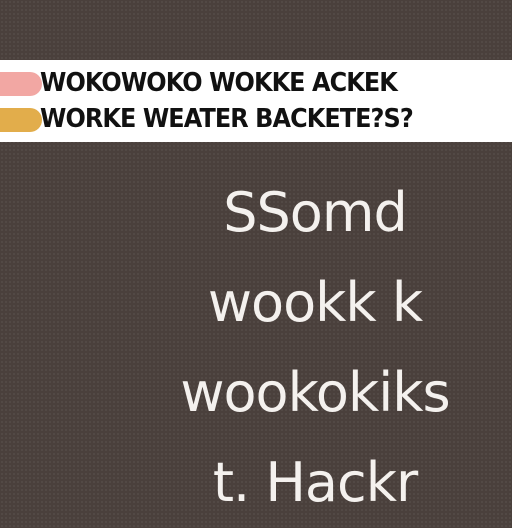 The width and height of the screenshot is (512, 528). What do you see at coordinates (315, 392) in the screenshot?
I see `text-line-3: wookokiks` at bounding box center [315, 392].